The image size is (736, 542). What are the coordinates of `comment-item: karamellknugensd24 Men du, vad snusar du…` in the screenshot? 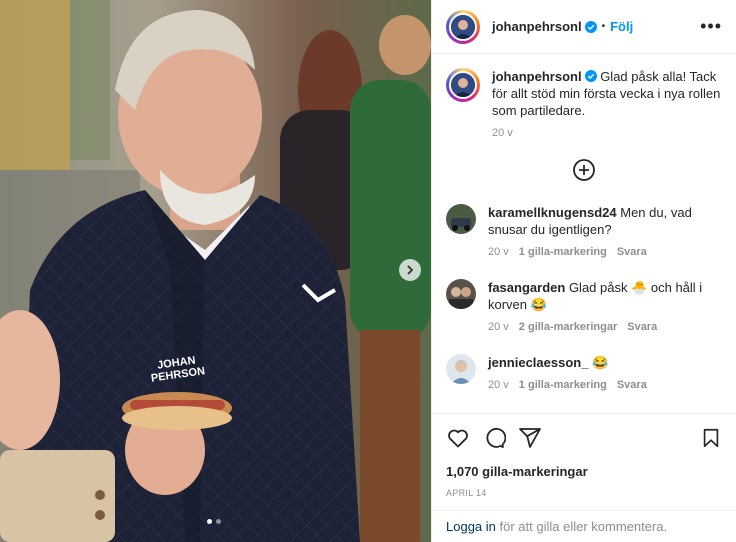 It's located at (584, 232).